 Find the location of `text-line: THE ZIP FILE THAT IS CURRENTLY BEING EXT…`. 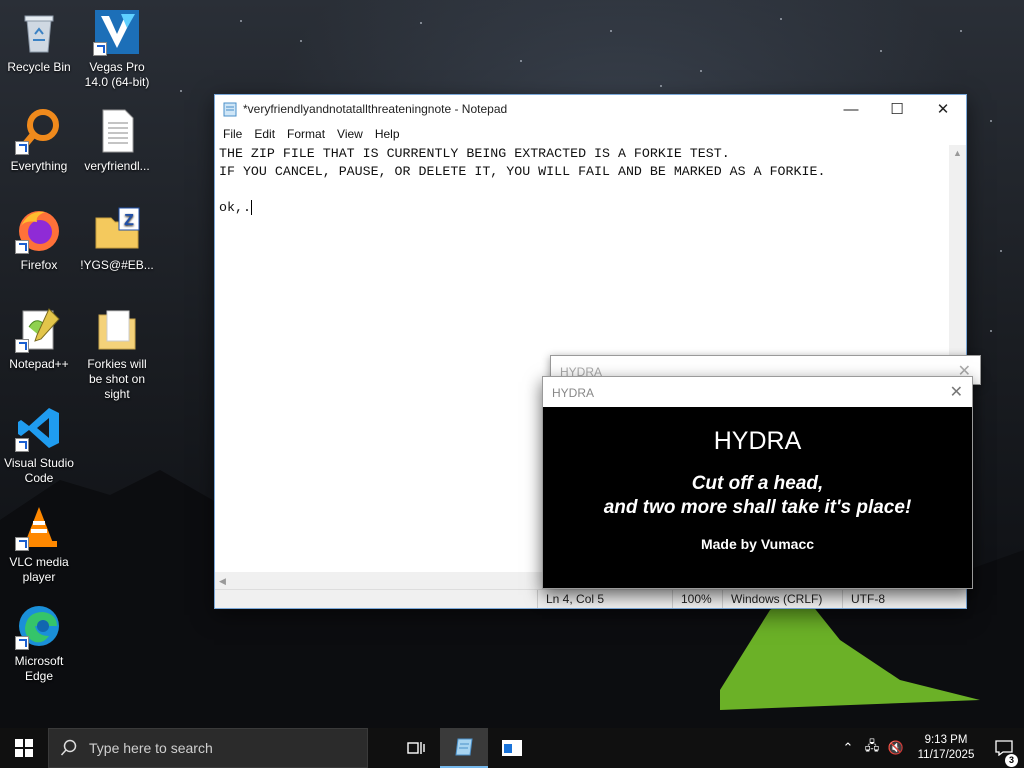

text-line: THE ZIP FILE THAT IS CURRENTLY BEING EXT… is located at coordinates (474, 153).